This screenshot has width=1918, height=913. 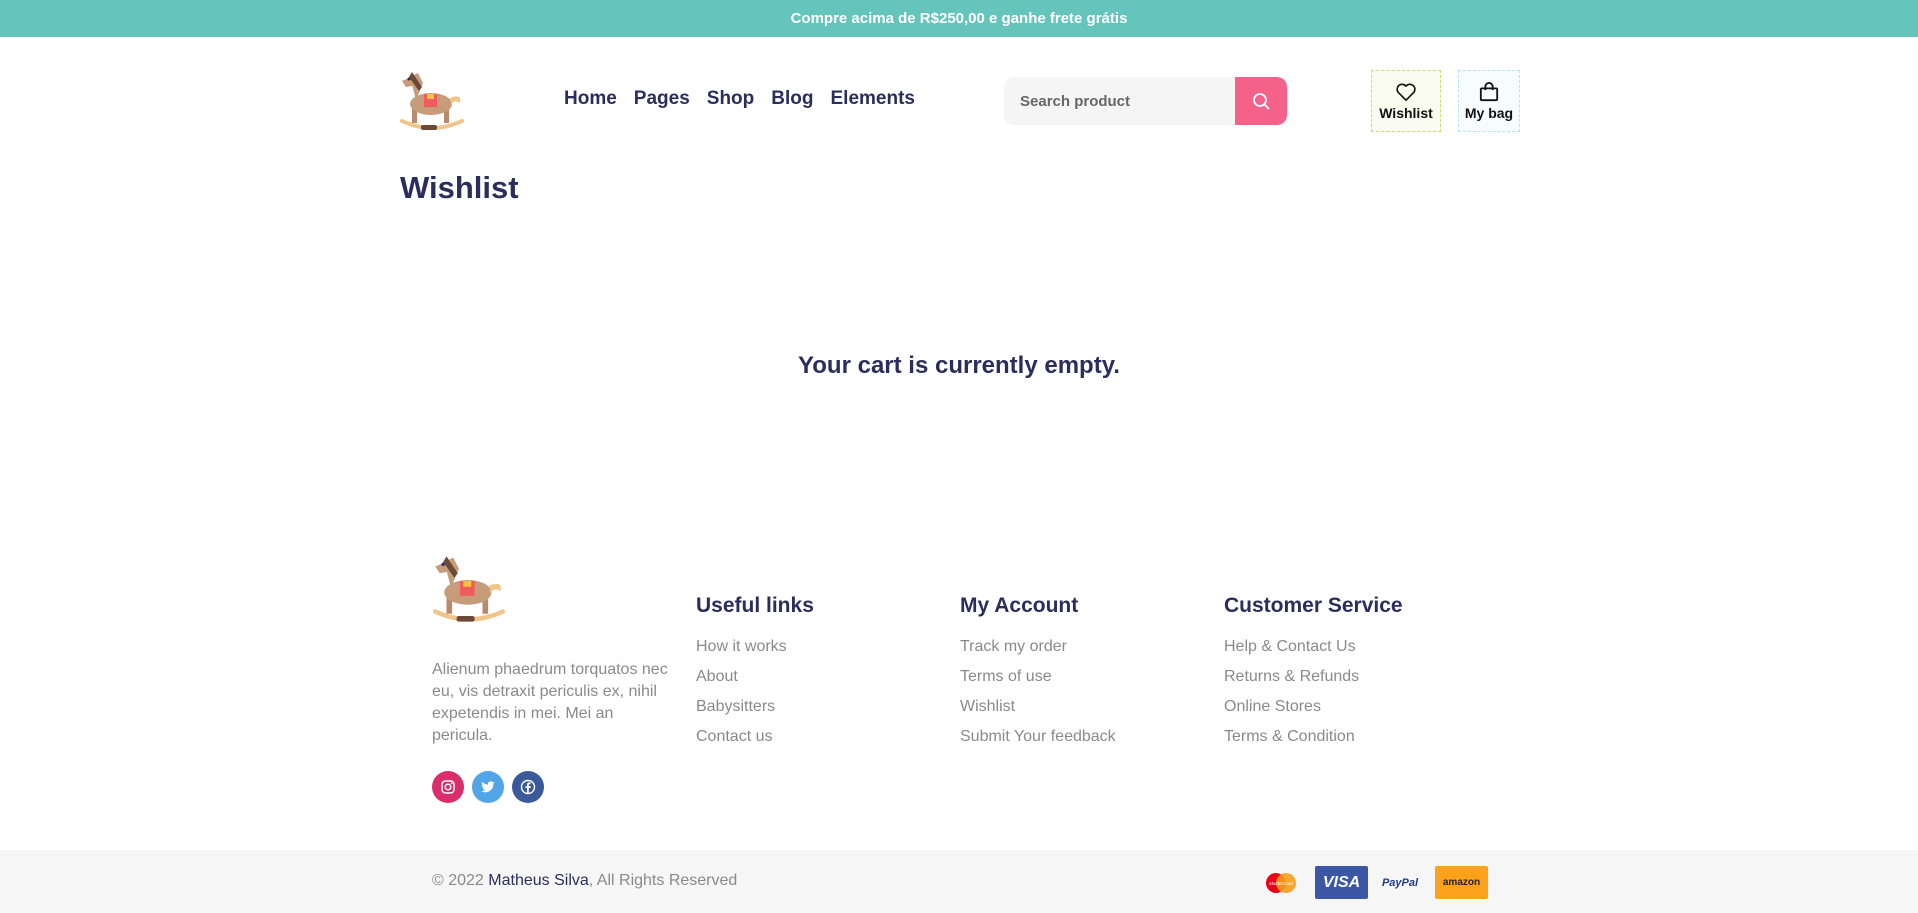 I want to click on paypal-badge: PayPal, so click(x=1400, y=882).